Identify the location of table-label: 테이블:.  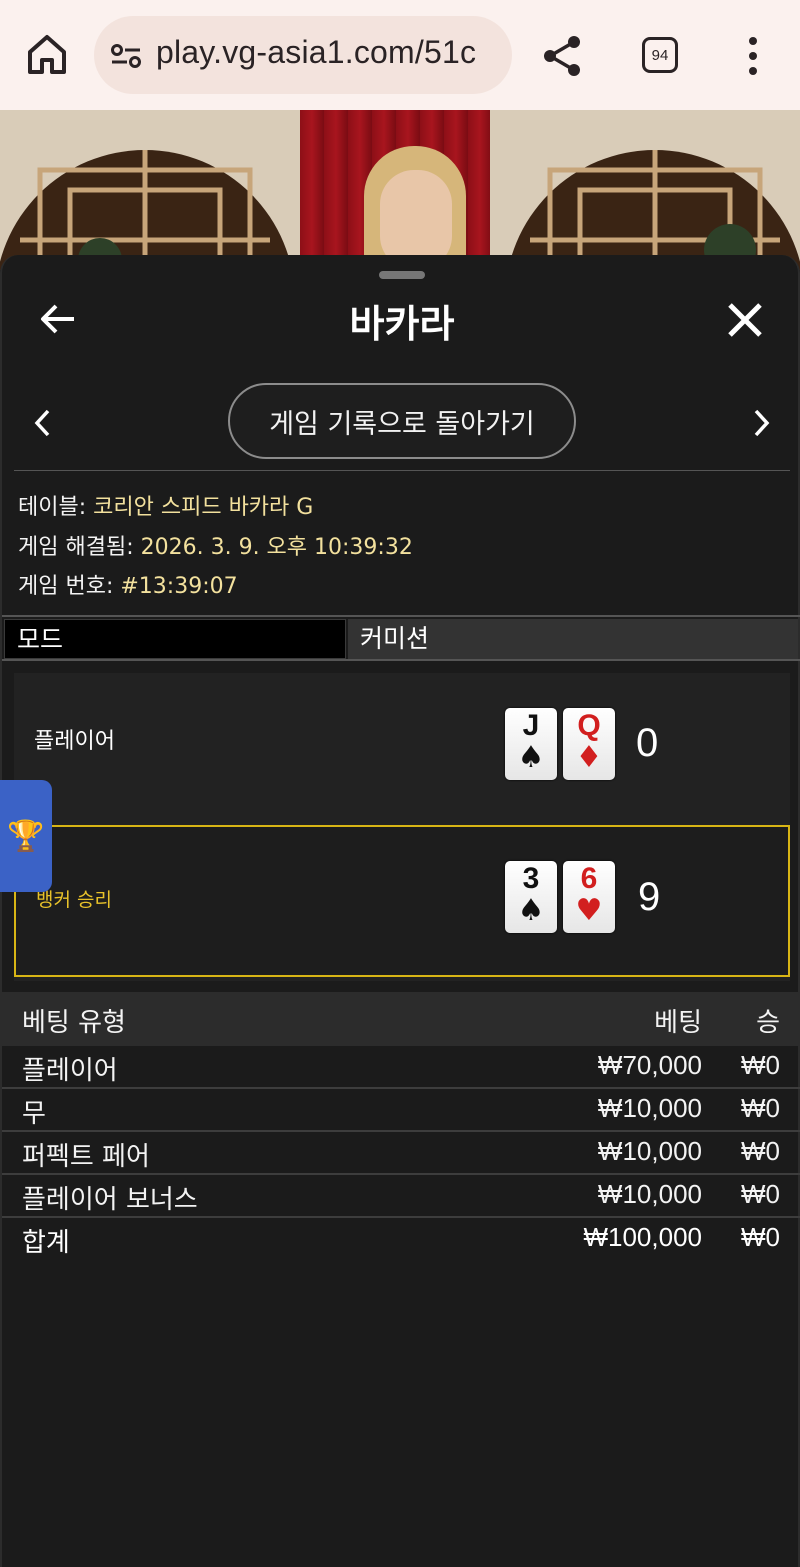
(56, 507).